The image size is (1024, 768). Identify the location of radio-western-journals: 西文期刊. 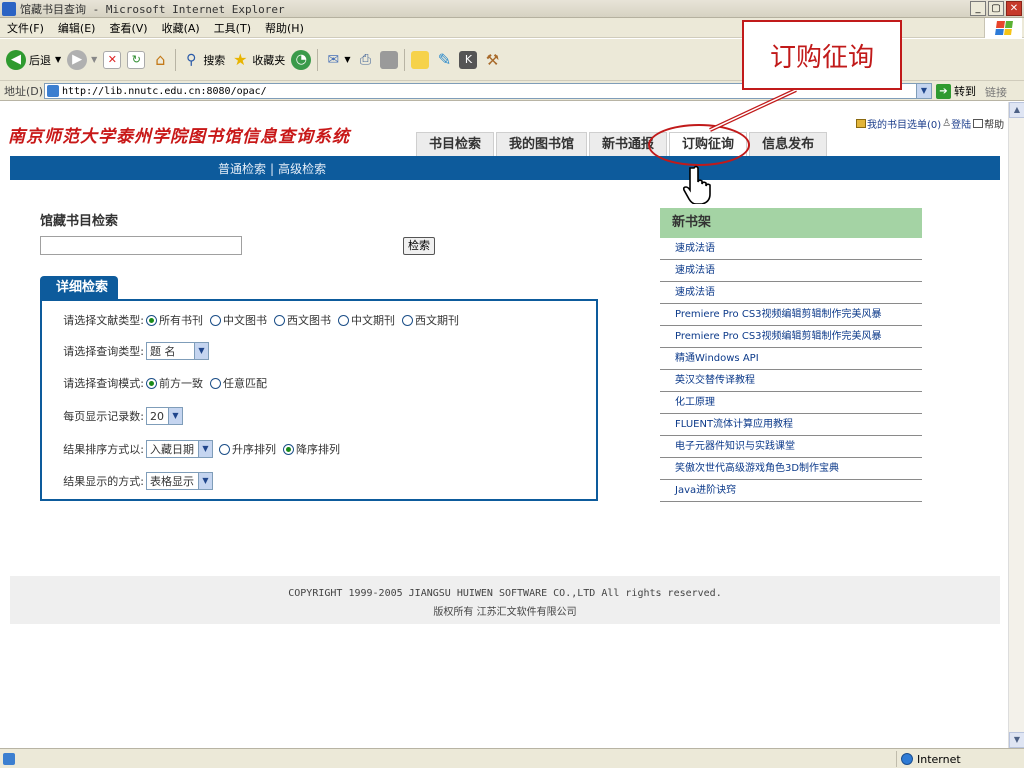
(430, 320).